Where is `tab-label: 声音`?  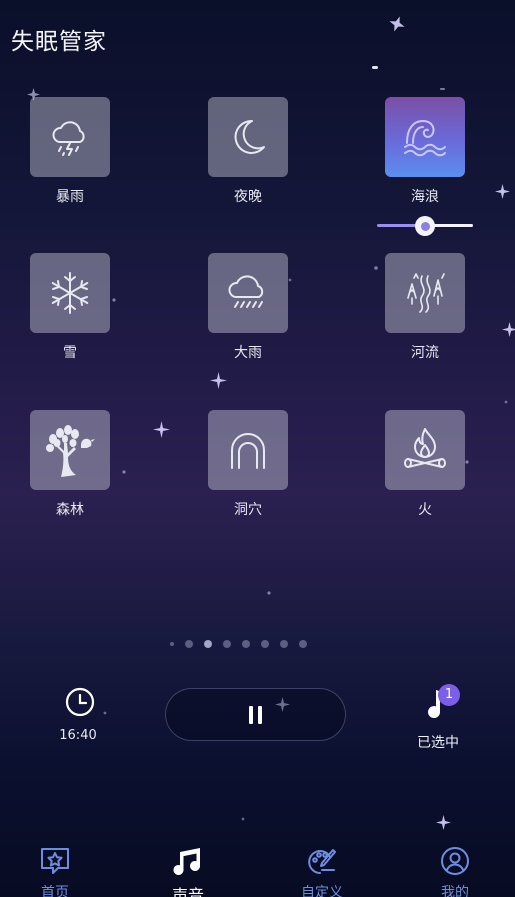 tab-label: 声音 is located at coordinates (187, 891).